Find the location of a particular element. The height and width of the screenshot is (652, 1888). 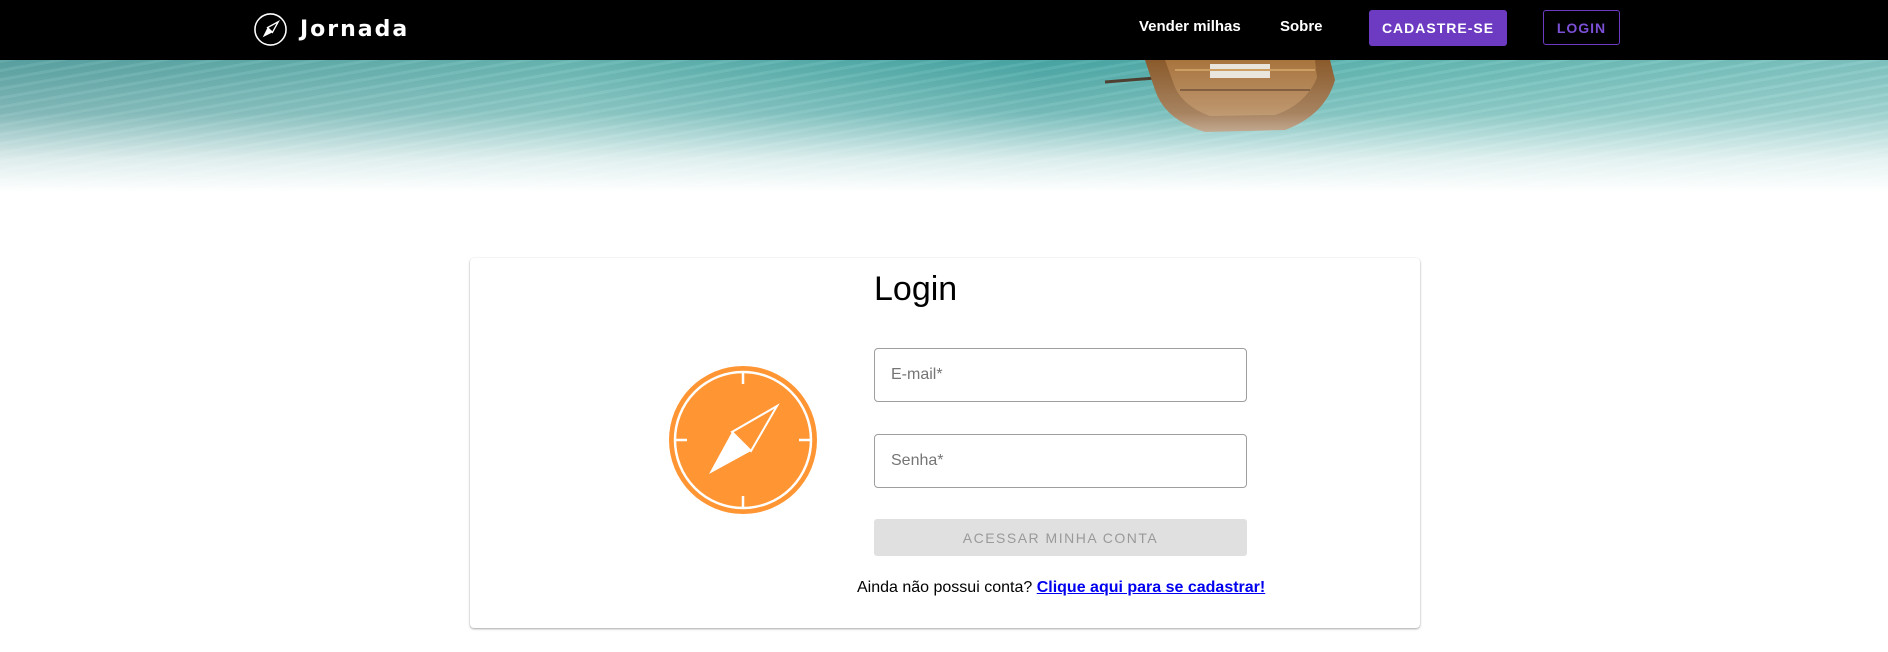

email-field is located at coordinates (1060, 375).